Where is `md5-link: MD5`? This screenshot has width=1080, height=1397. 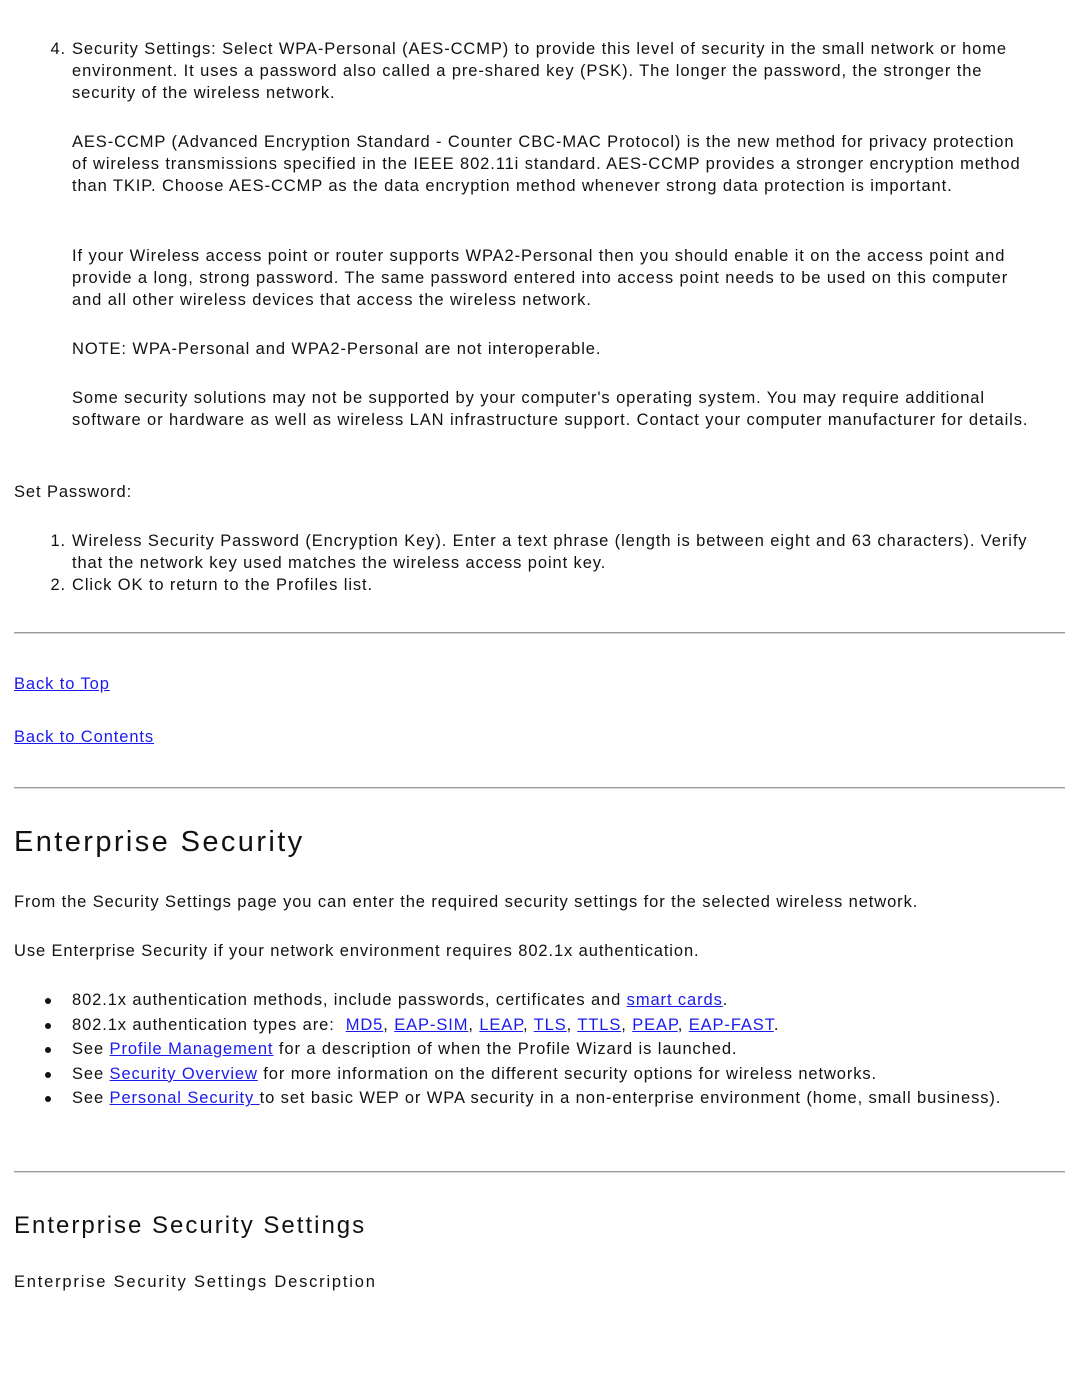 md5-link: MD5 is located at coordinates (365, 1025).